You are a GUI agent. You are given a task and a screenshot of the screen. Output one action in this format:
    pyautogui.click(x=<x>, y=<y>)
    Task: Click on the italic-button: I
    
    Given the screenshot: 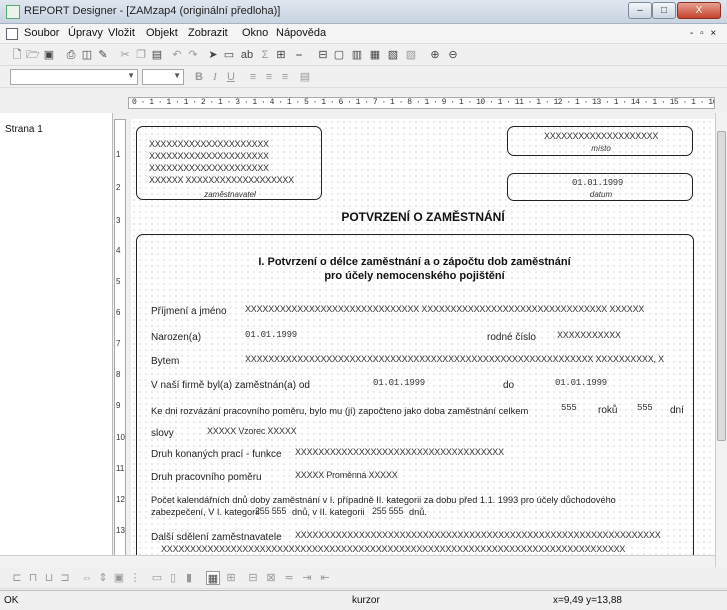 What is the action you would take?
    pyautogui.click(x=215, y=77)
    